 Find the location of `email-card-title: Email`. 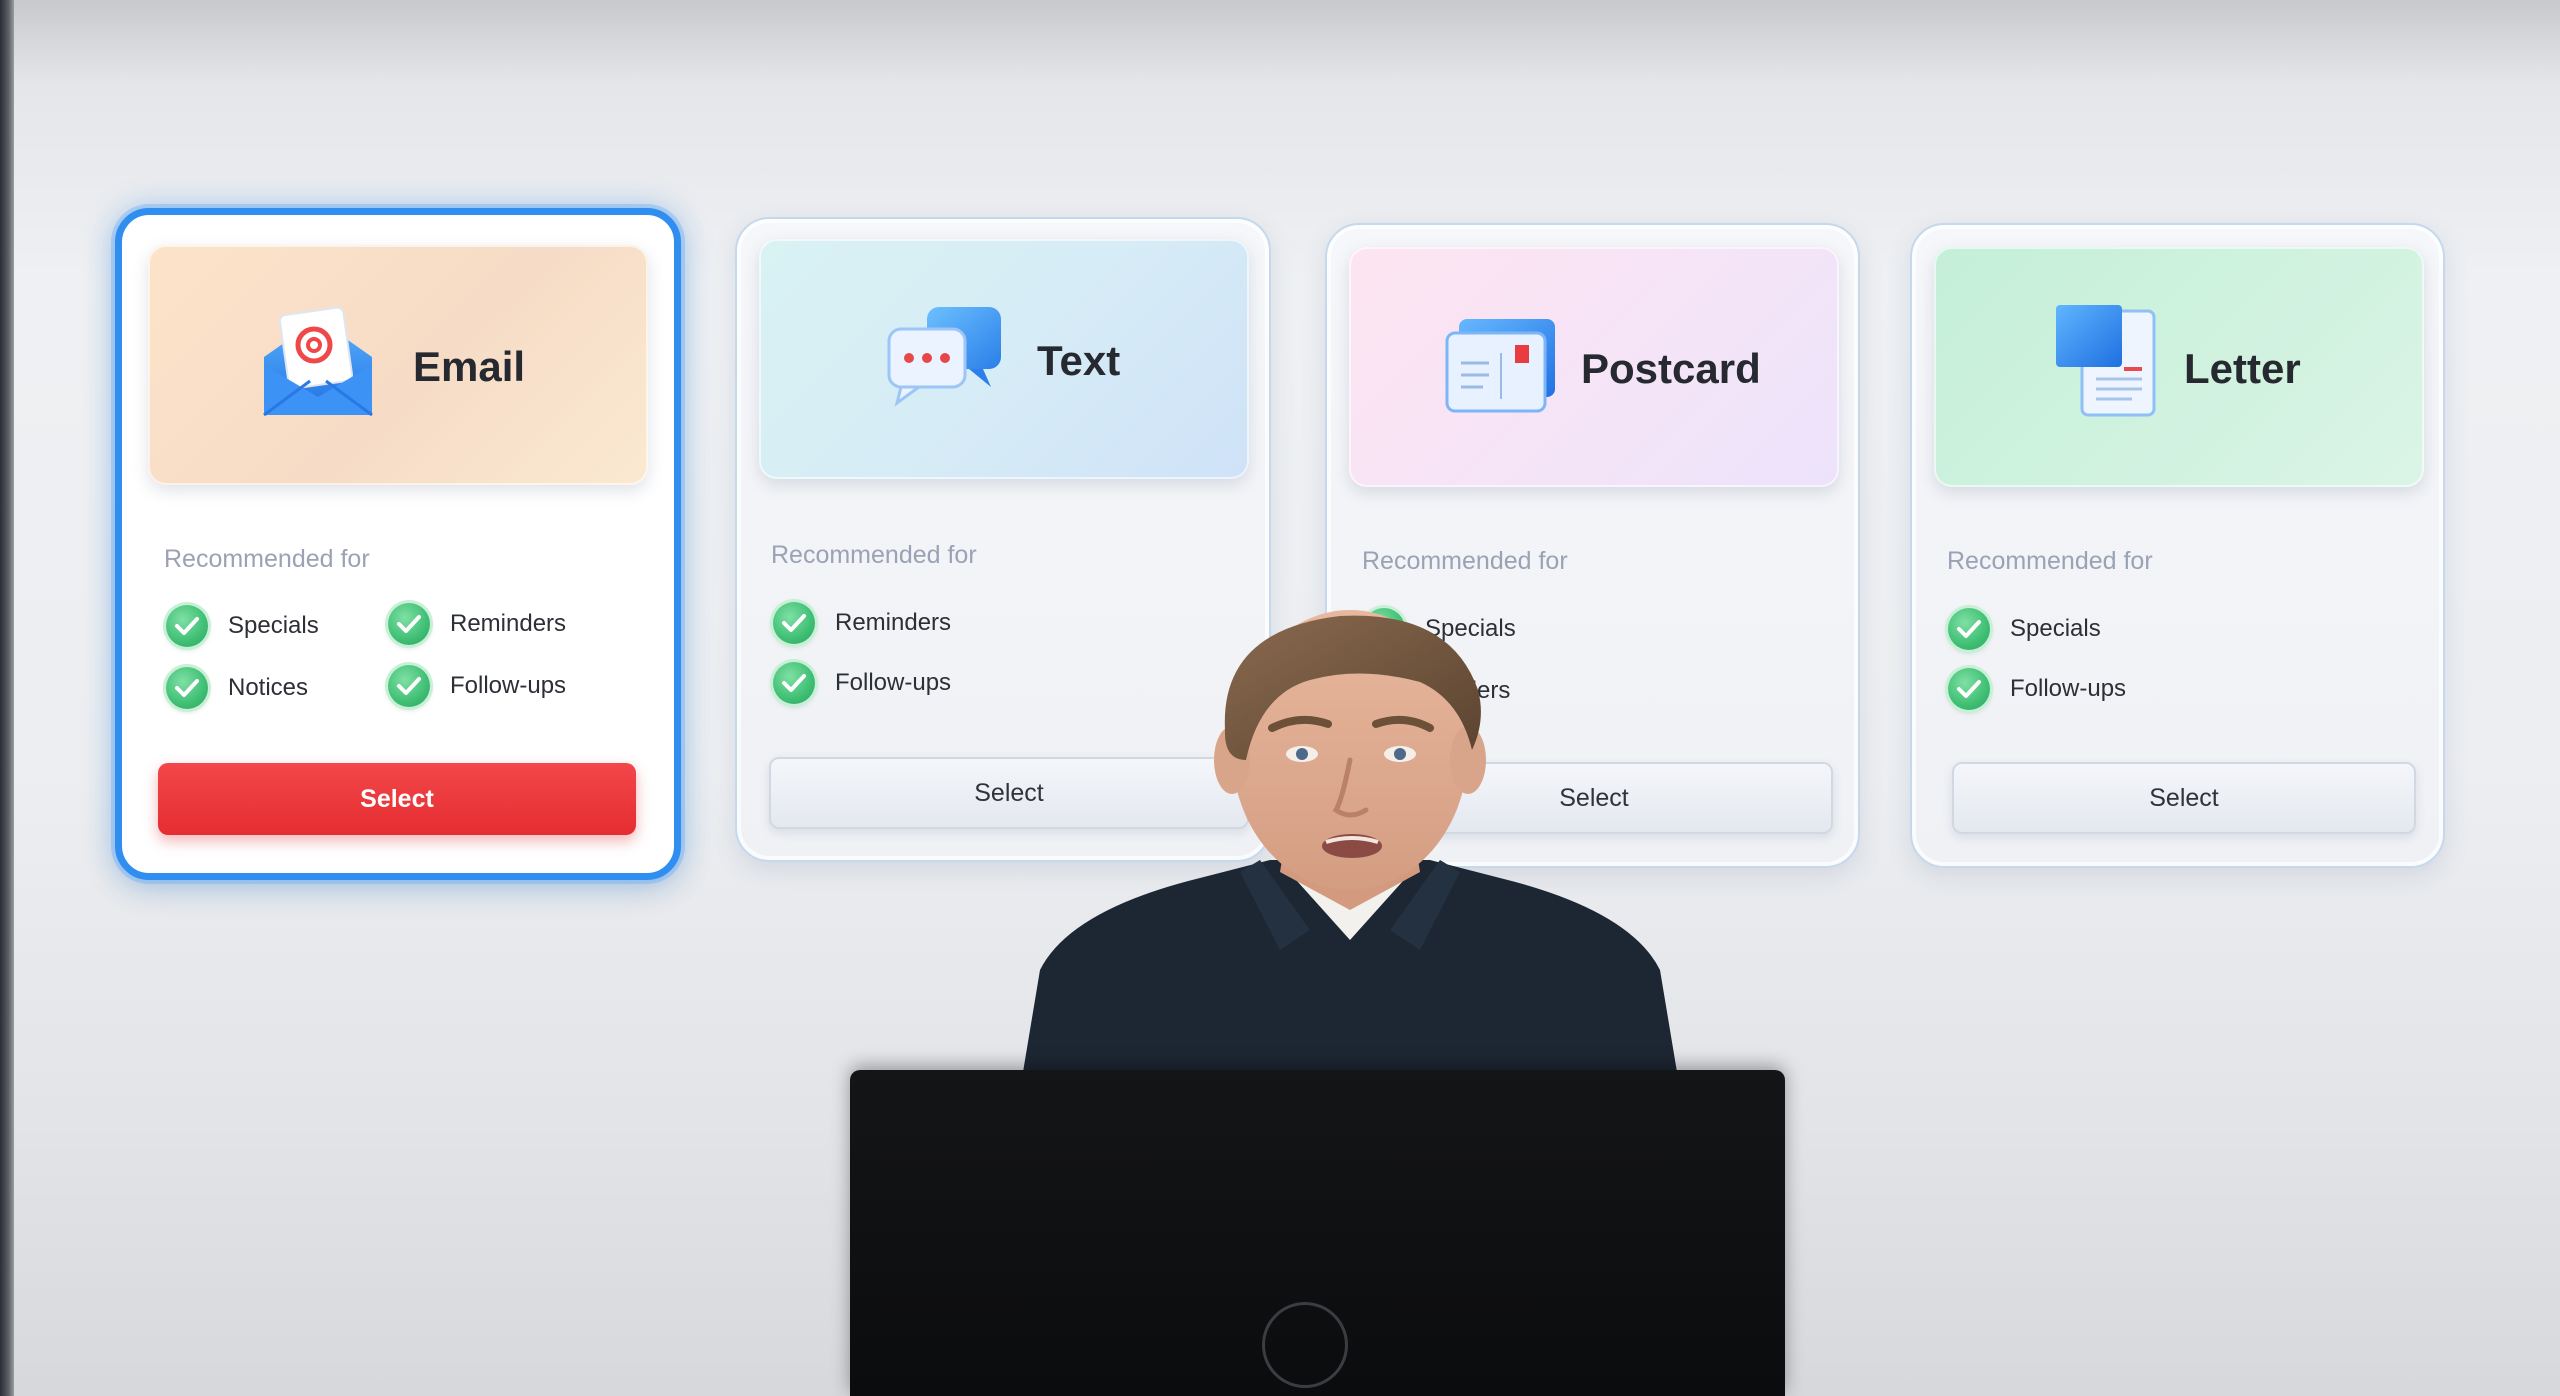

email-card-title: Email is located at coordinates (469, 366).